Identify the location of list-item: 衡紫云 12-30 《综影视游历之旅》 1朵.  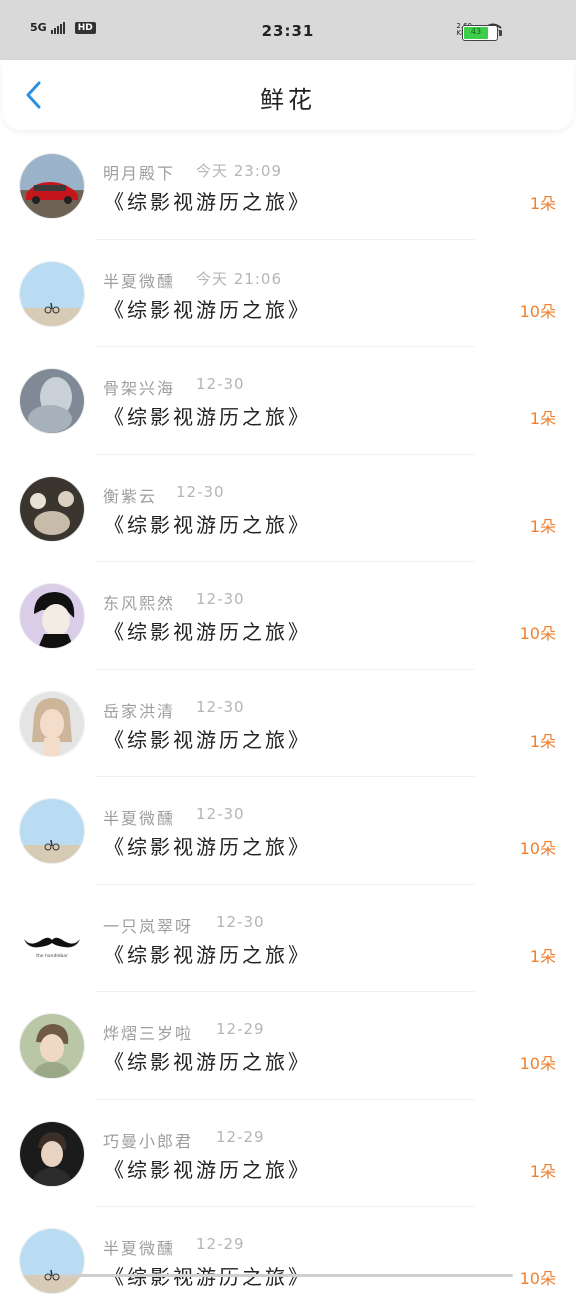
(288, 508).